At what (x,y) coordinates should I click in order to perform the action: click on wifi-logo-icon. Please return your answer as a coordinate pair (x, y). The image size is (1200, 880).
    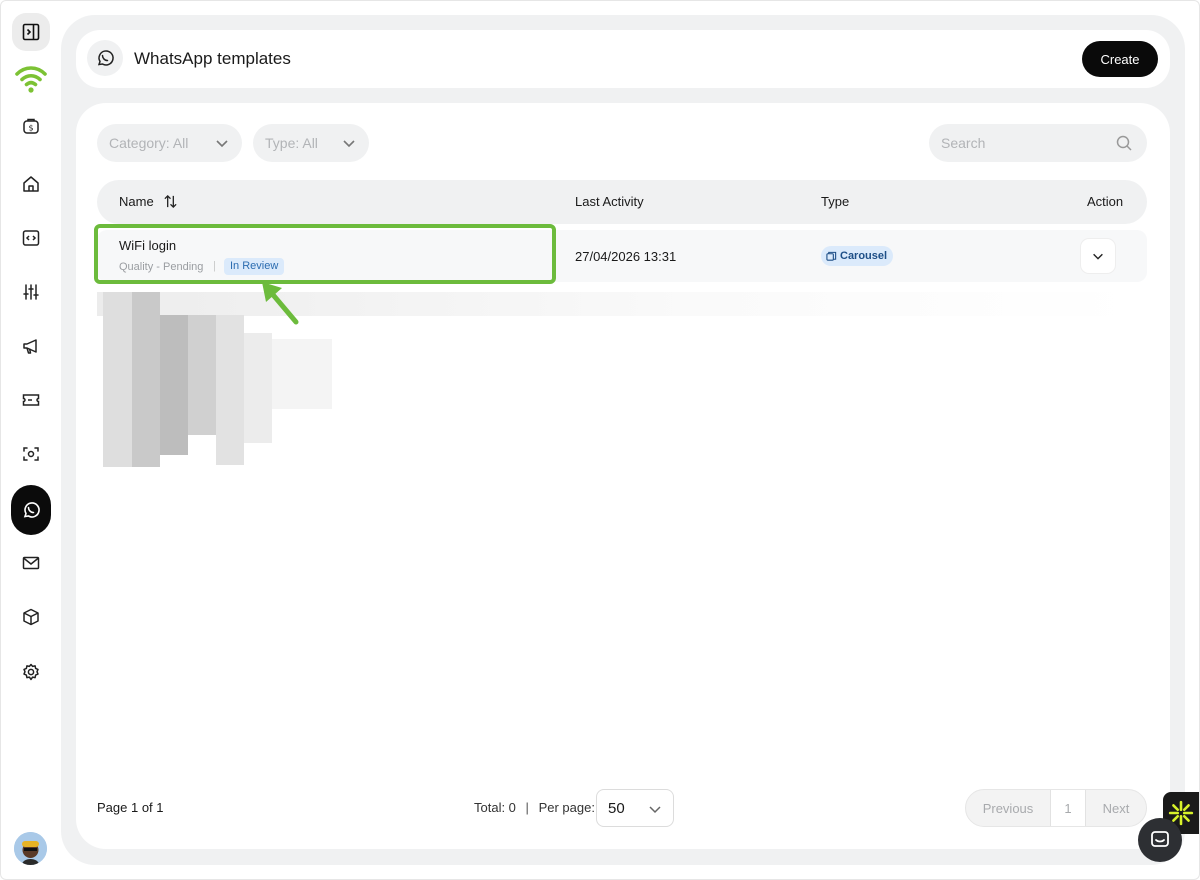
    Looking at the image, I should click on (31, 78).